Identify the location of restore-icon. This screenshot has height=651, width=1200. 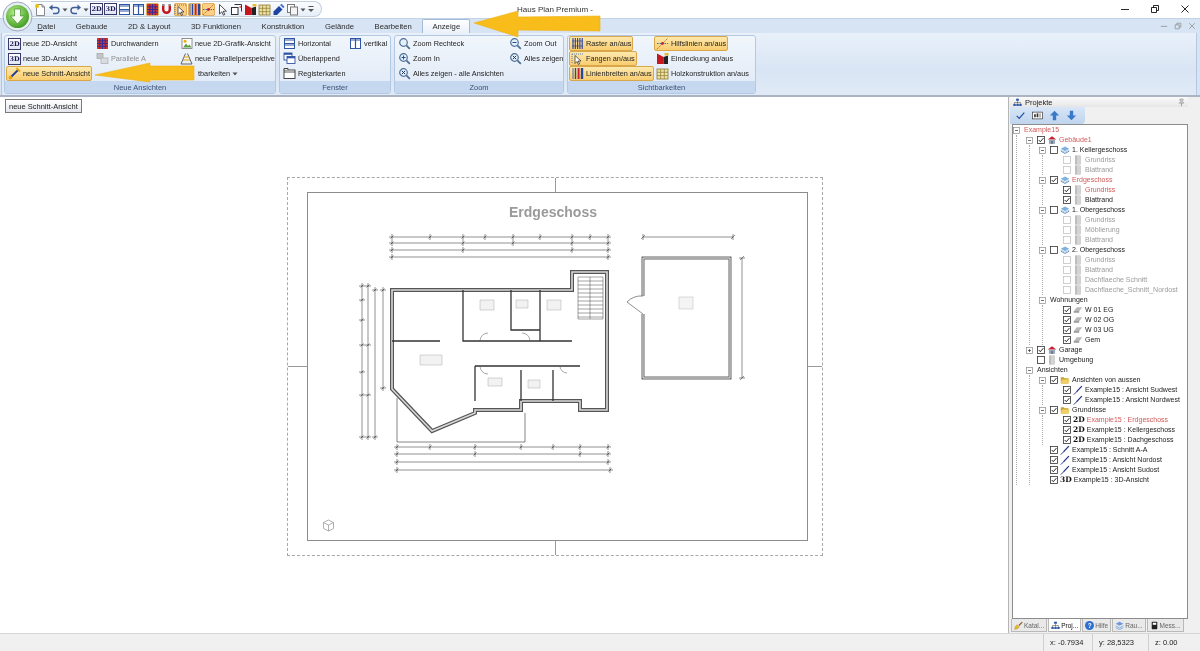
(1155, 9).